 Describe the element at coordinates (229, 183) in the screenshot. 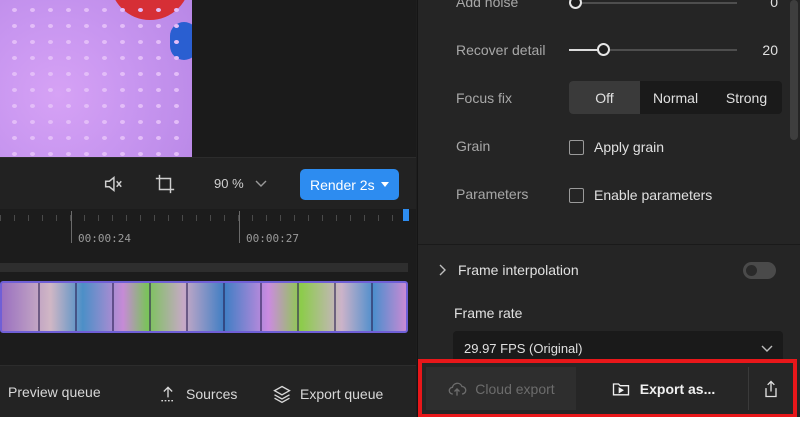

I see `zoom-level: 90 %` at that location.